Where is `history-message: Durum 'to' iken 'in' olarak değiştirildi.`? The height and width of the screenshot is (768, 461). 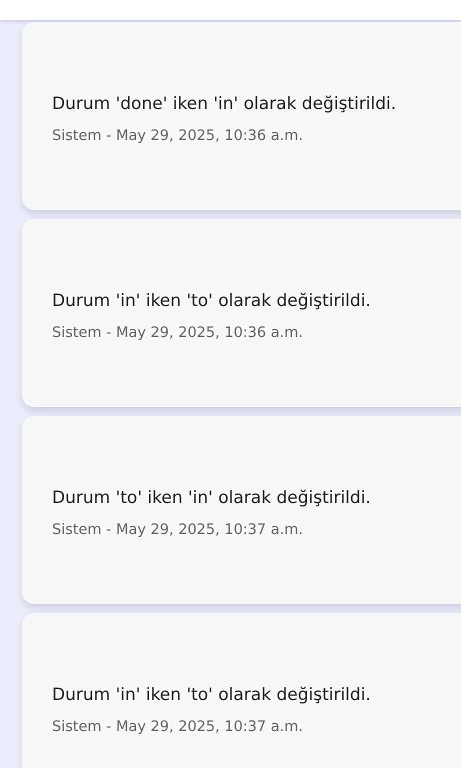
history-message: Durum 'to' iken 'in' olarak değiştirildi. is located at coordinates (212, 498).